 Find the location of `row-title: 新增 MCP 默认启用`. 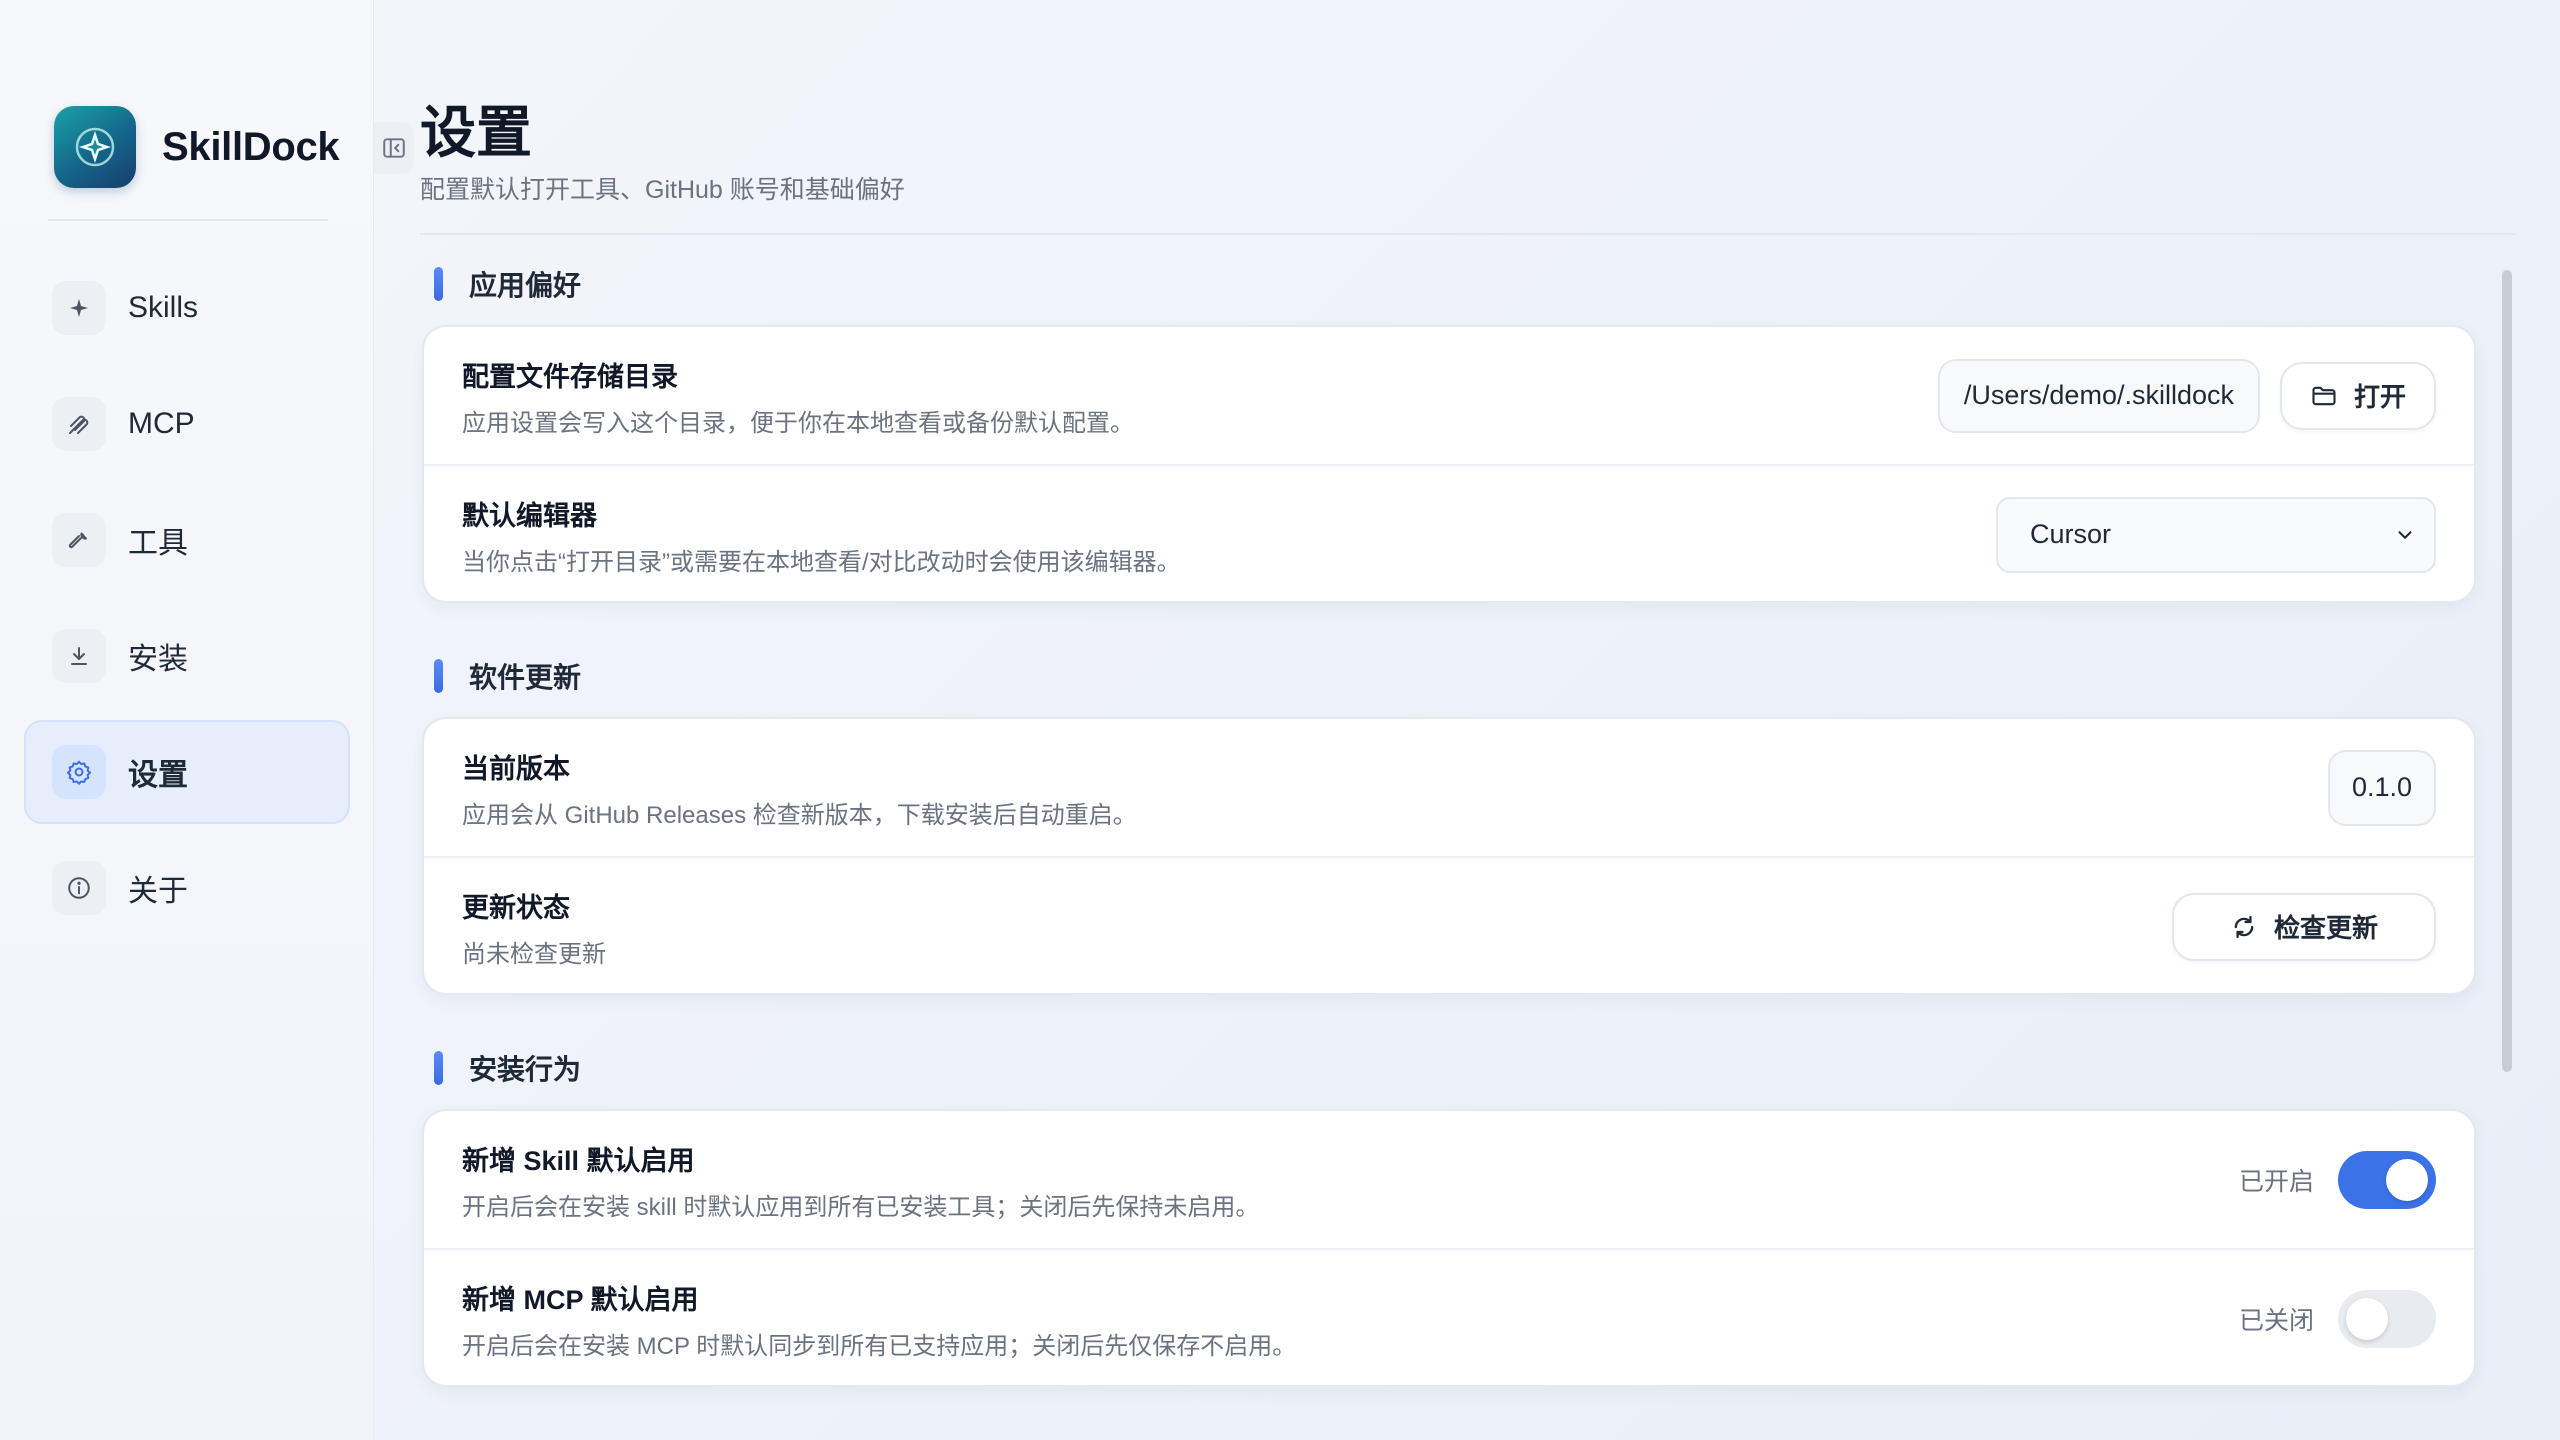

row-title: 新增 MCP 默认启用 is located at coordinates (580, 1300).